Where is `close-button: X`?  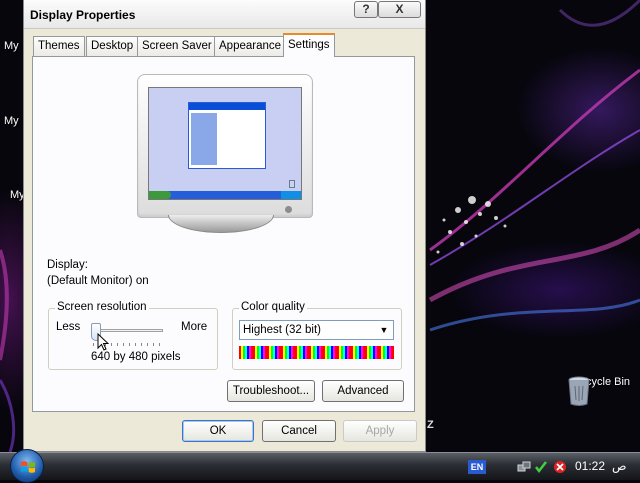 close-button: X is located at coordinates (399, 9).